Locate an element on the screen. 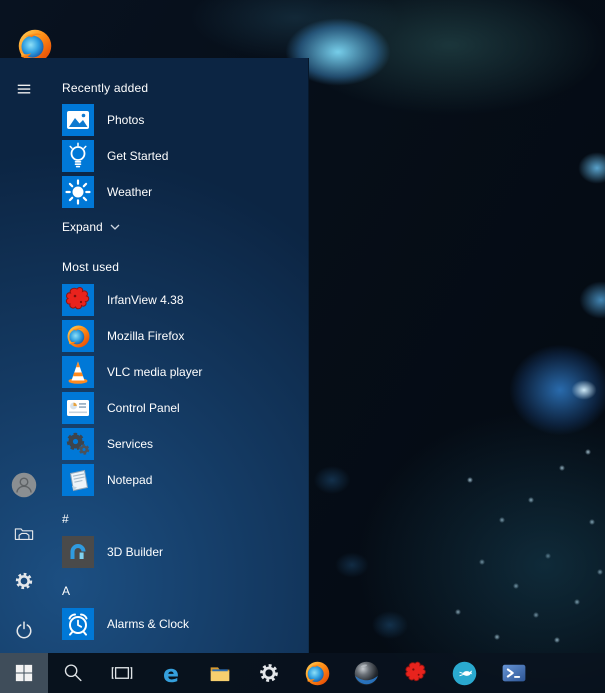 This screenshot has height=693, width=605. app-item-get-started: Get Started is located at coordinates (115, 156).